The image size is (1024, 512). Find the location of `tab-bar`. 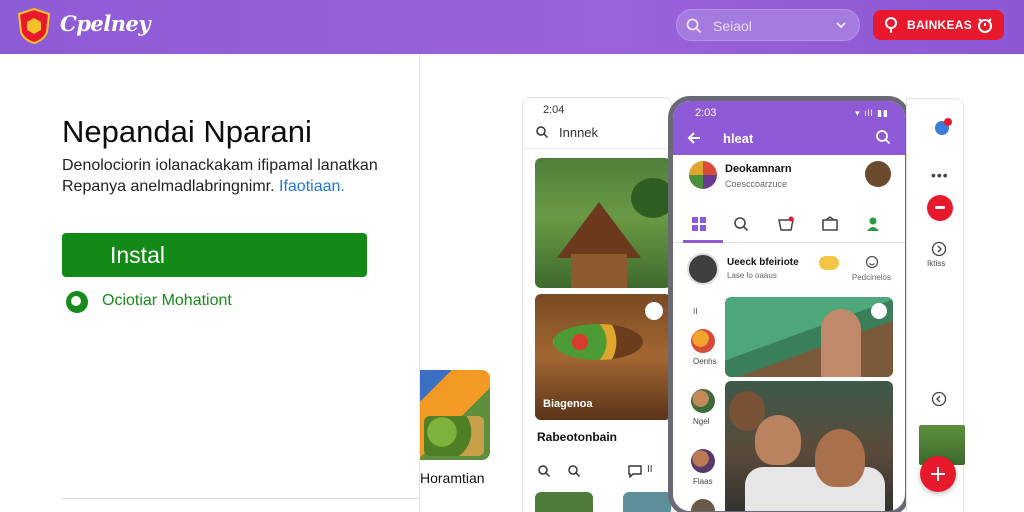

tab-bar is located at coordinates (789, 225).